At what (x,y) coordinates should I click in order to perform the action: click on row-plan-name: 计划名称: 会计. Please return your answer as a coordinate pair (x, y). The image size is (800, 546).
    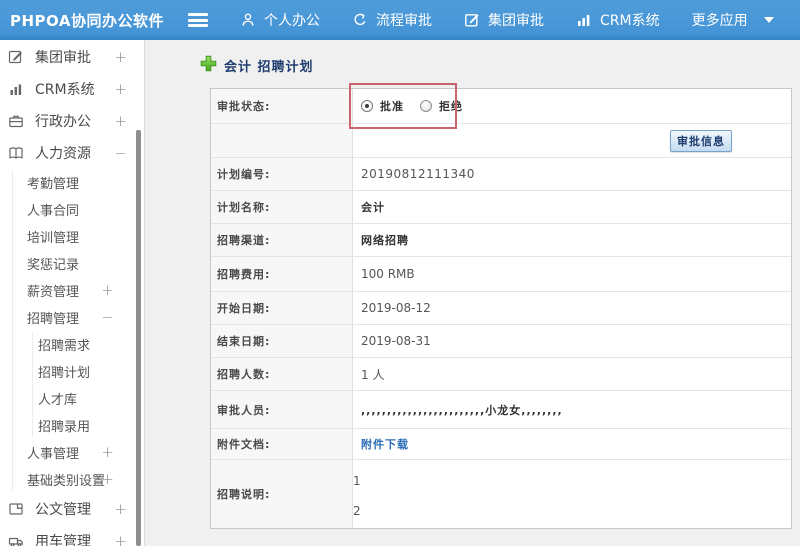
    Looking at the image, I should click on (501, 207).